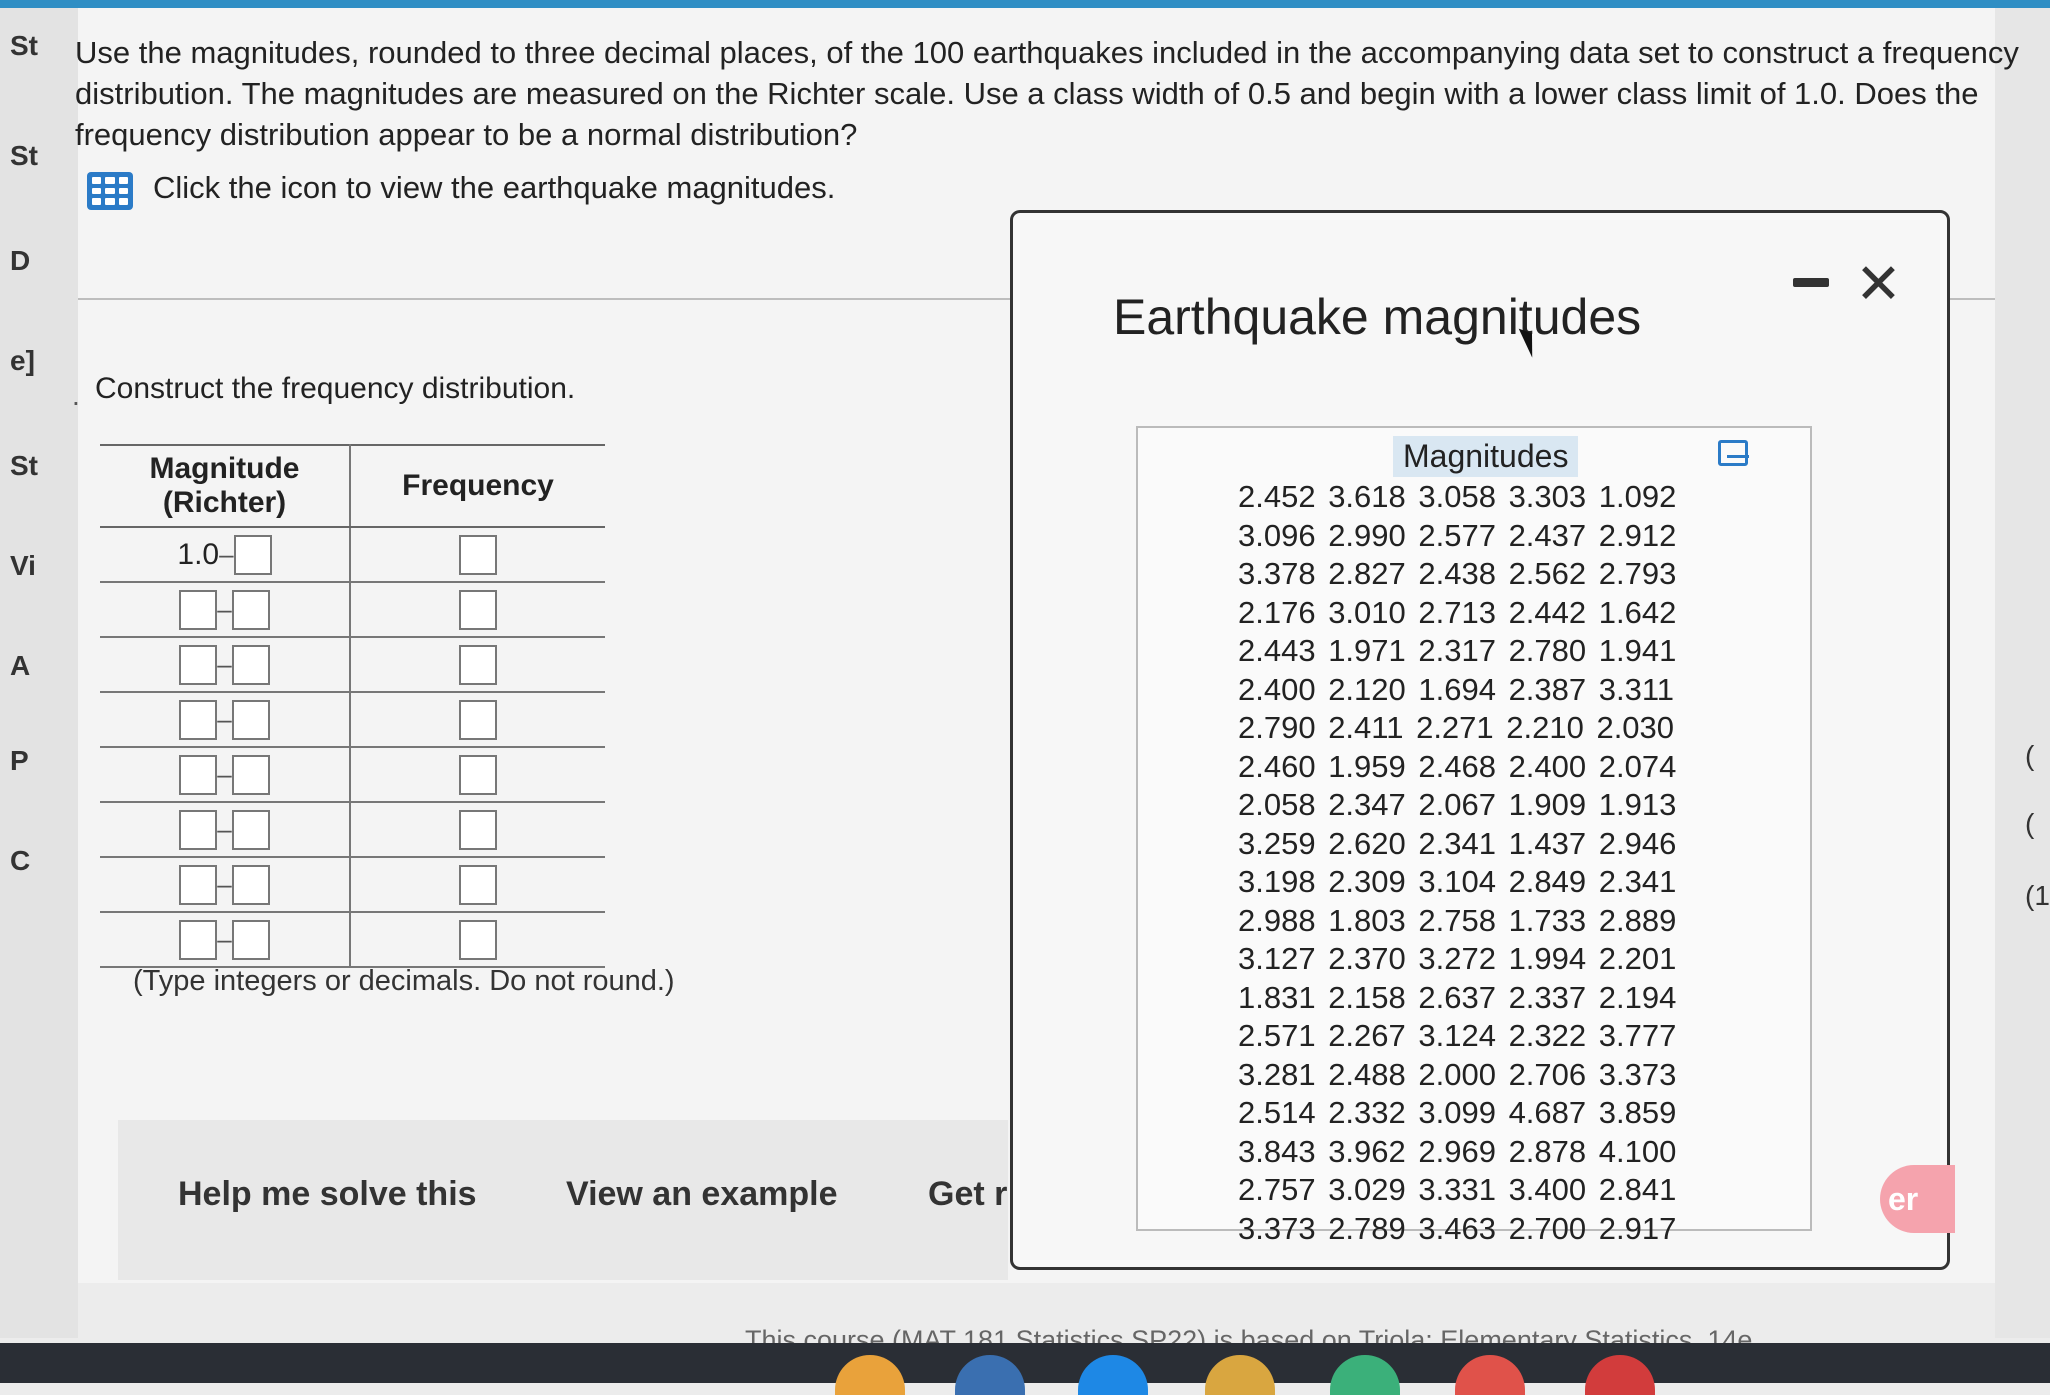  What do you see at coordinates (20, 861) in the screenshot?
I see `sidebar-tab: C` at bounding box center [20, 861].